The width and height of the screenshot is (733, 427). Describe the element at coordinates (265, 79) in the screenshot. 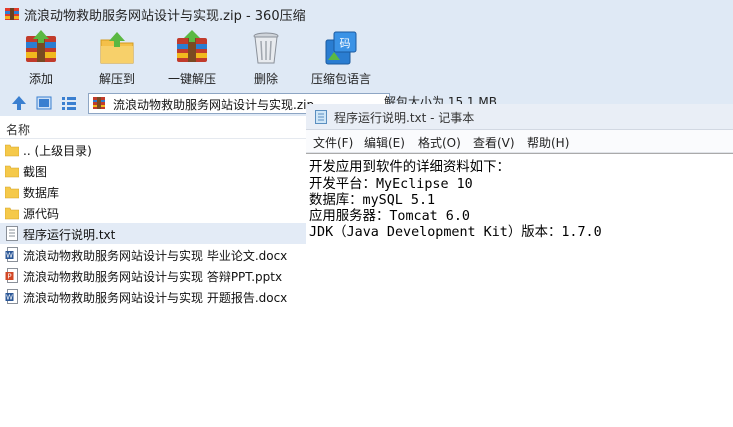

I see `delete-button-label: 删除` at that location.